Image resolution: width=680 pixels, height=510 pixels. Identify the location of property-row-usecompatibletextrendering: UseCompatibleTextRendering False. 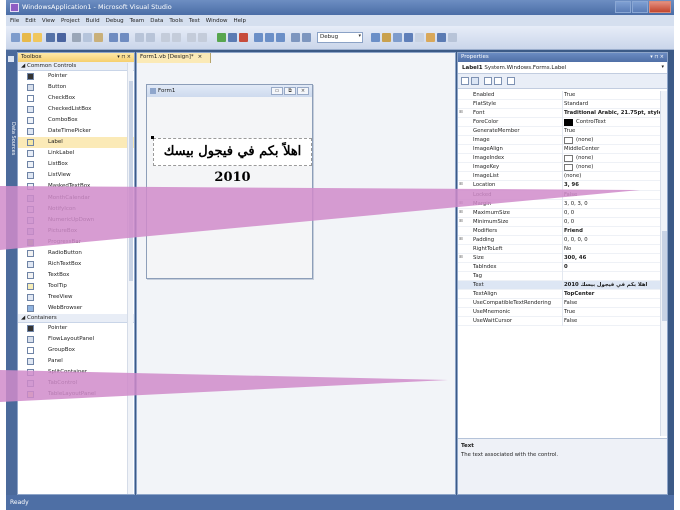
(559, 304).